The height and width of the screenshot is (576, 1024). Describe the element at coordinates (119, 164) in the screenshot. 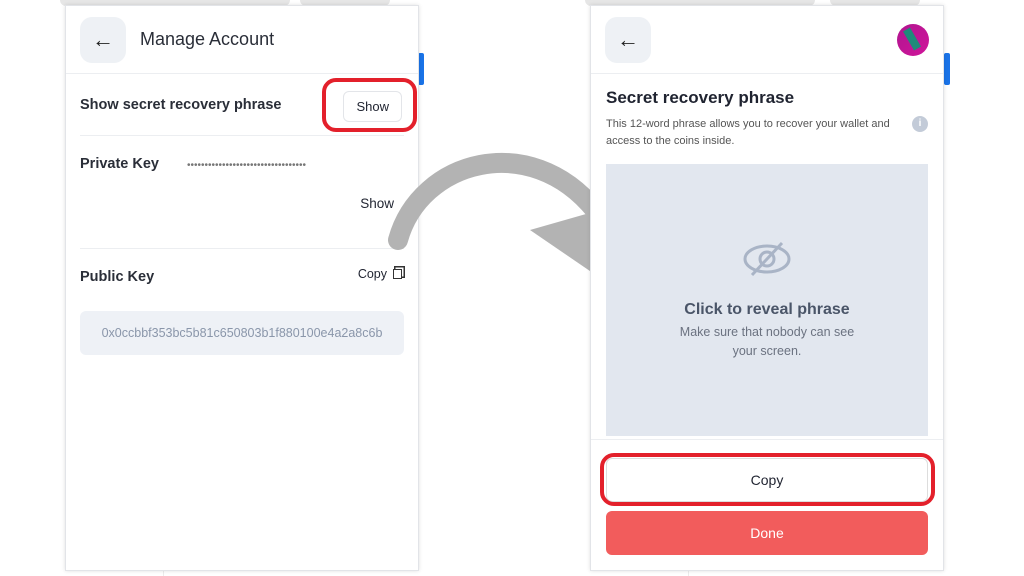

I see `private-key-label: Private Key` at that location.